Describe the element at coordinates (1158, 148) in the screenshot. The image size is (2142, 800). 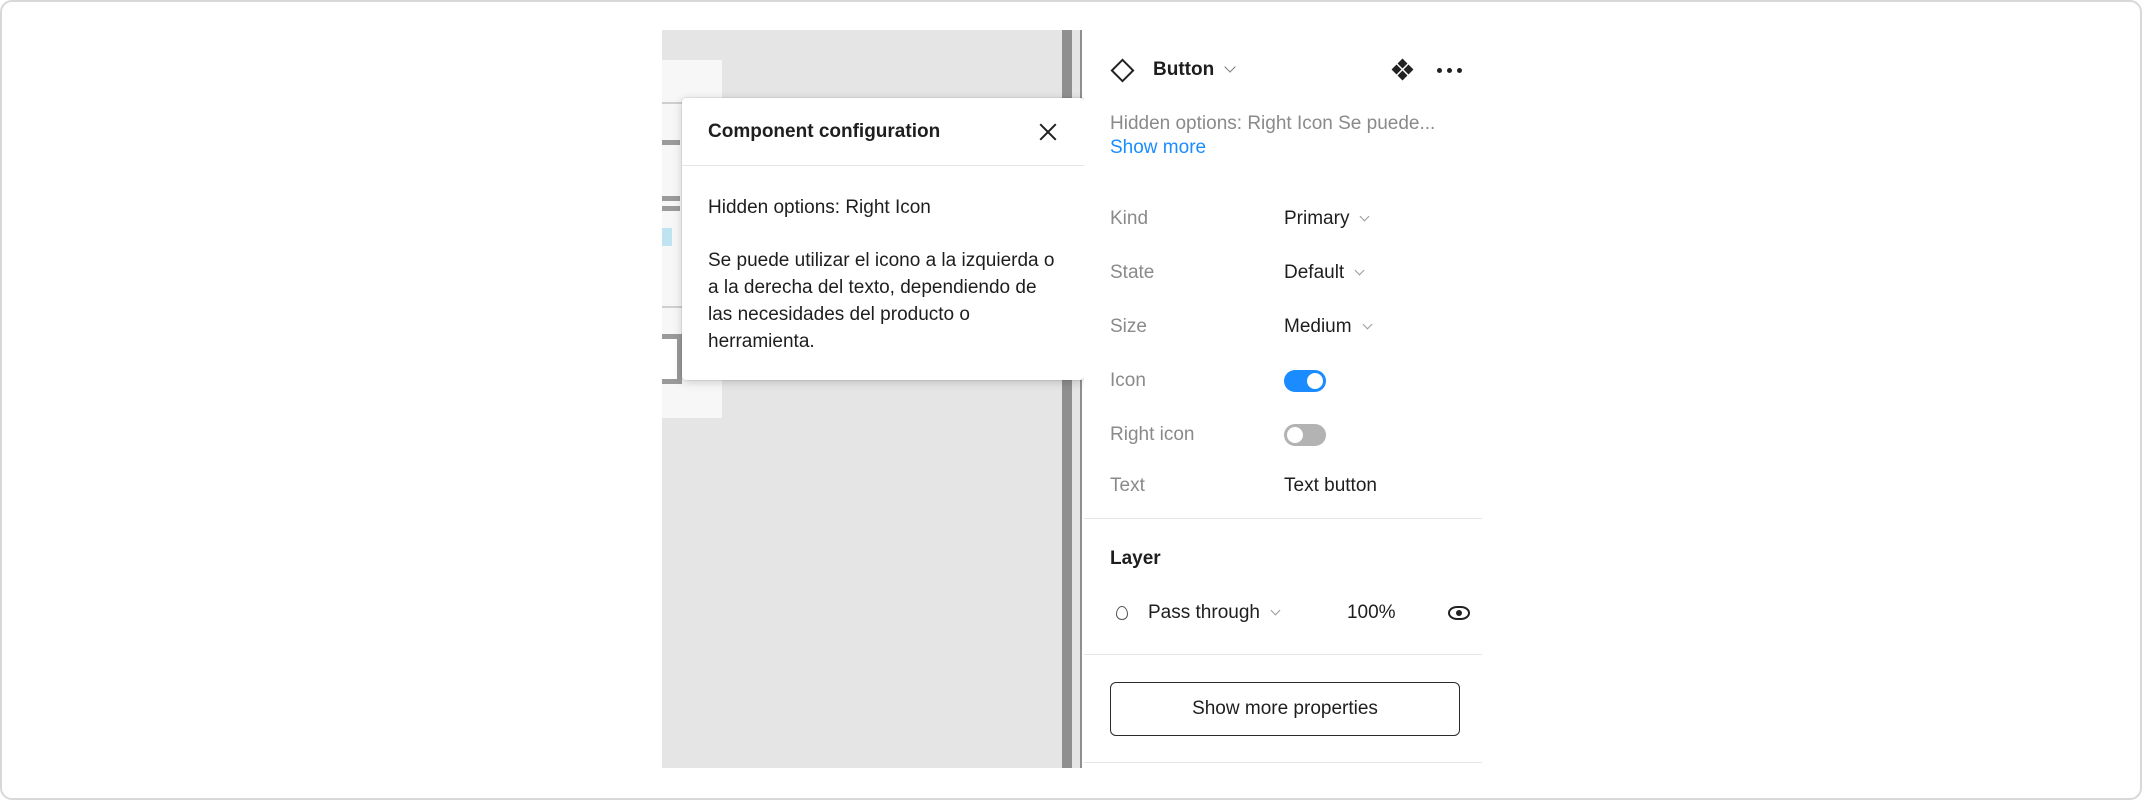
I see `show-more-link: Show more` at that location.